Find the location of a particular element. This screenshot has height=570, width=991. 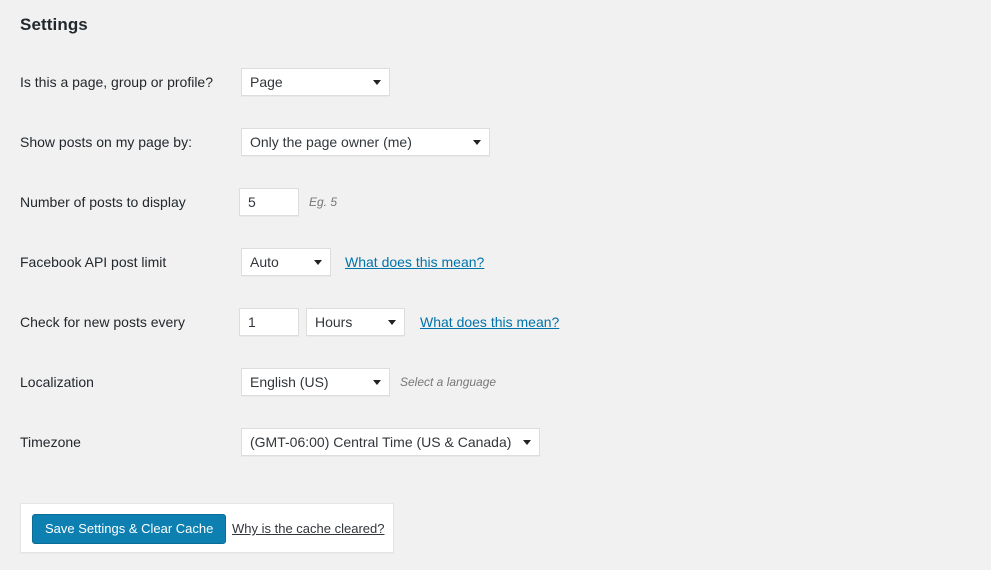

select-show-posts-by-value: Only the page owner (me) is located at coordinates (331, 142).